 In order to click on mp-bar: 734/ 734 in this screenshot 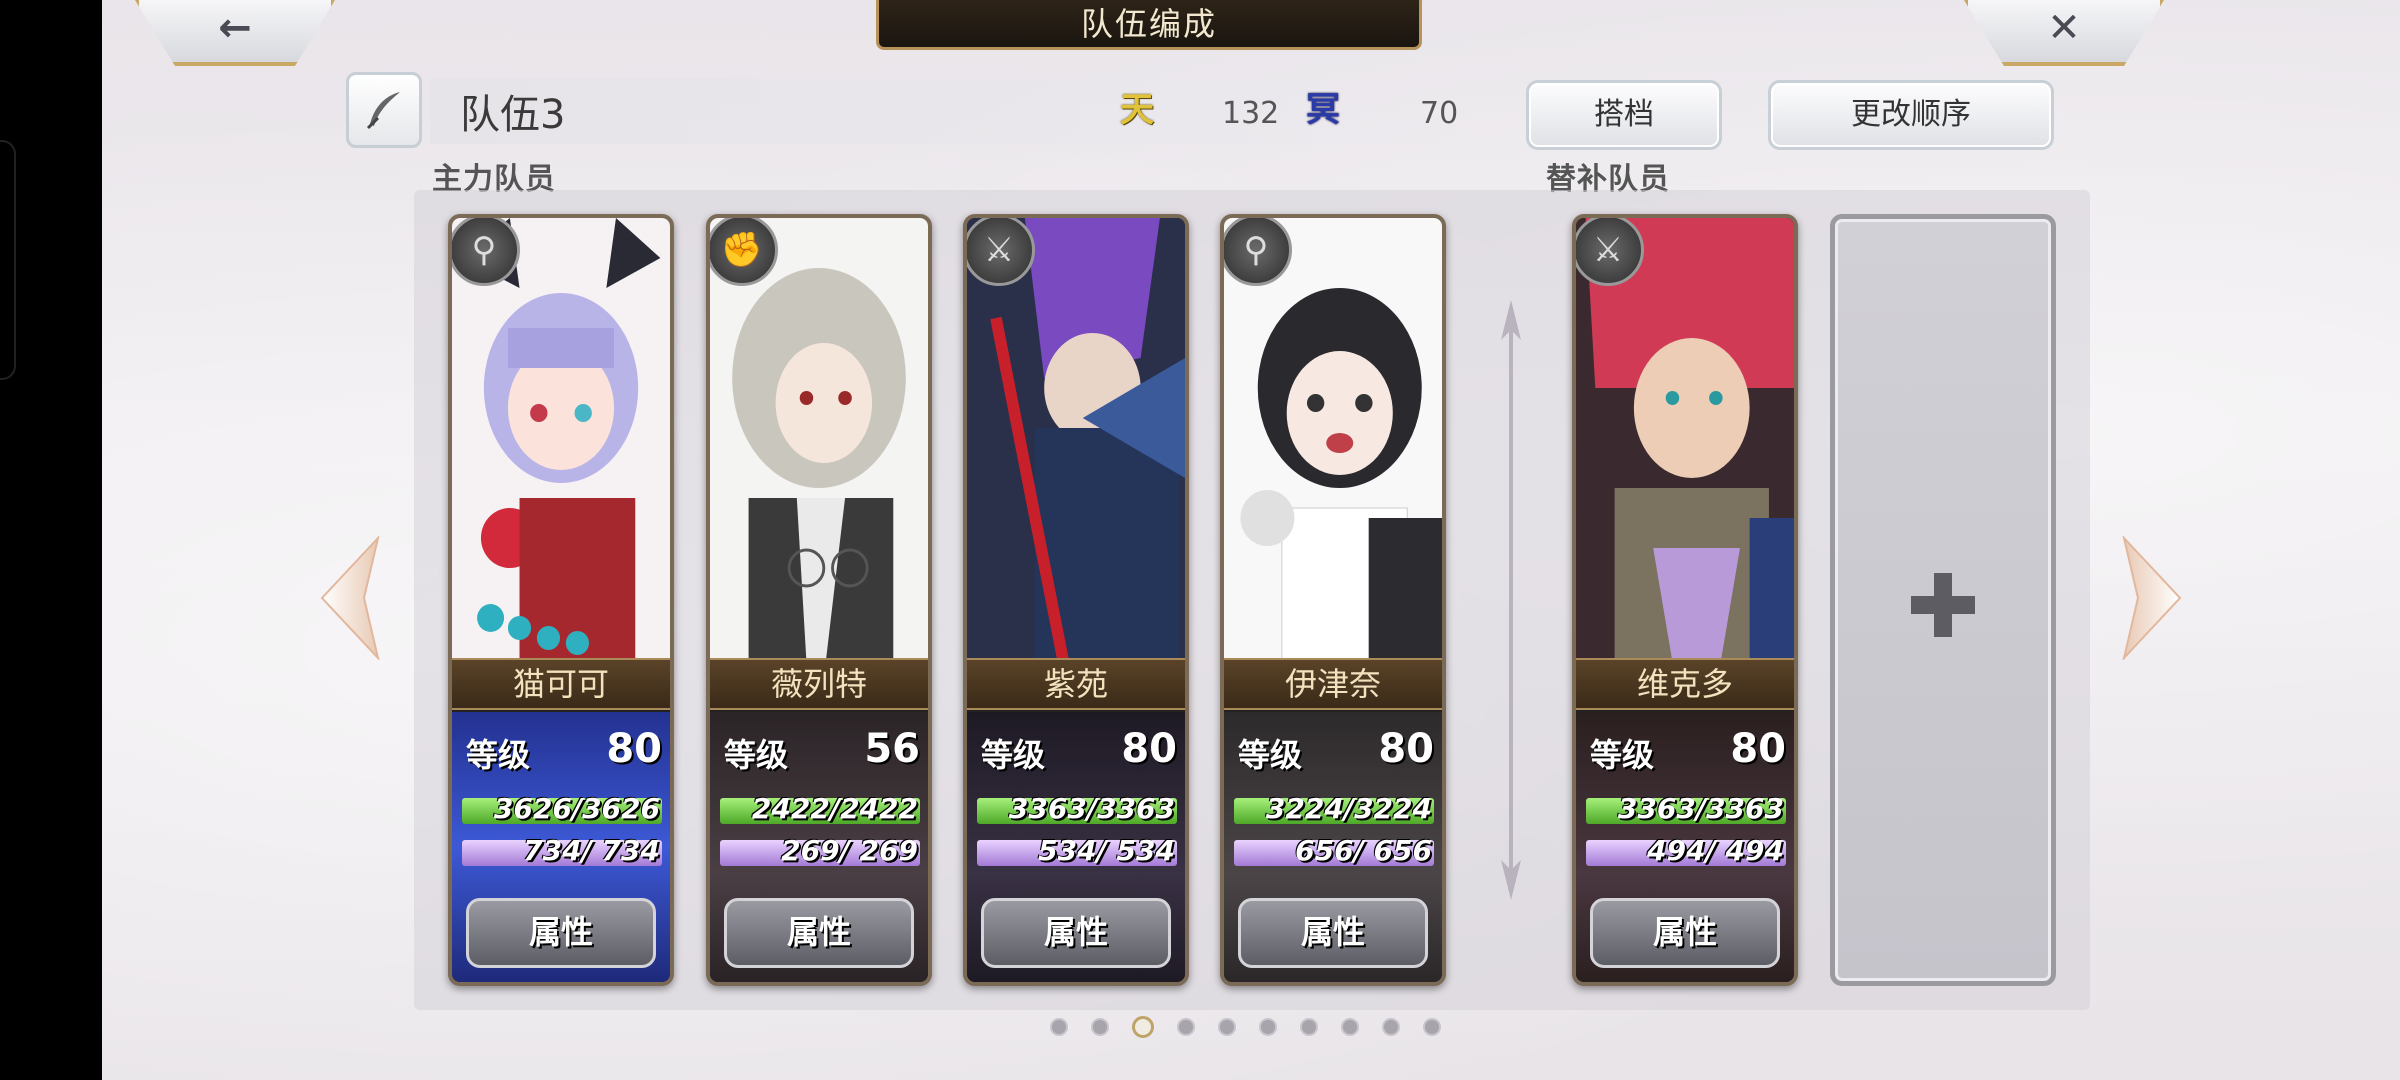, I will do `click(562, 850)`.